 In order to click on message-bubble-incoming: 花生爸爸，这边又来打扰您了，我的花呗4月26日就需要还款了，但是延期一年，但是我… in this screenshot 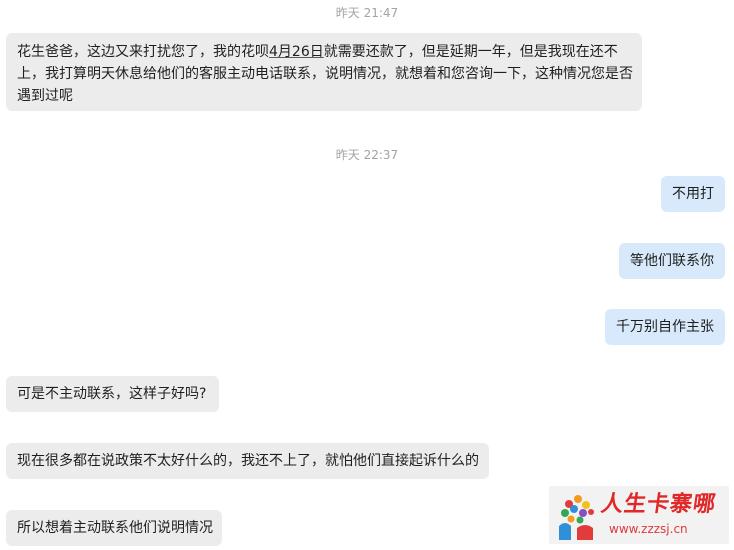, I will do `click(324, 72)`.